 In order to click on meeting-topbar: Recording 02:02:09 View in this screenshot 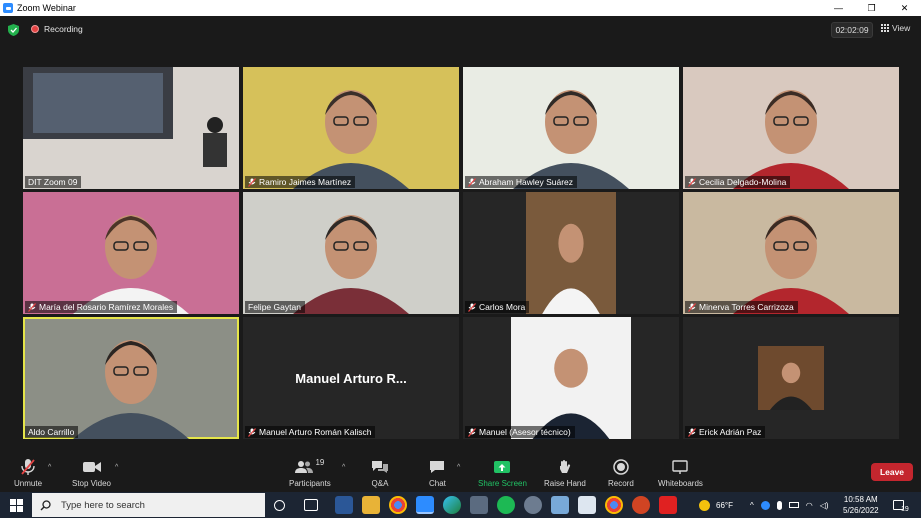, I will do `click(460, 30)`.